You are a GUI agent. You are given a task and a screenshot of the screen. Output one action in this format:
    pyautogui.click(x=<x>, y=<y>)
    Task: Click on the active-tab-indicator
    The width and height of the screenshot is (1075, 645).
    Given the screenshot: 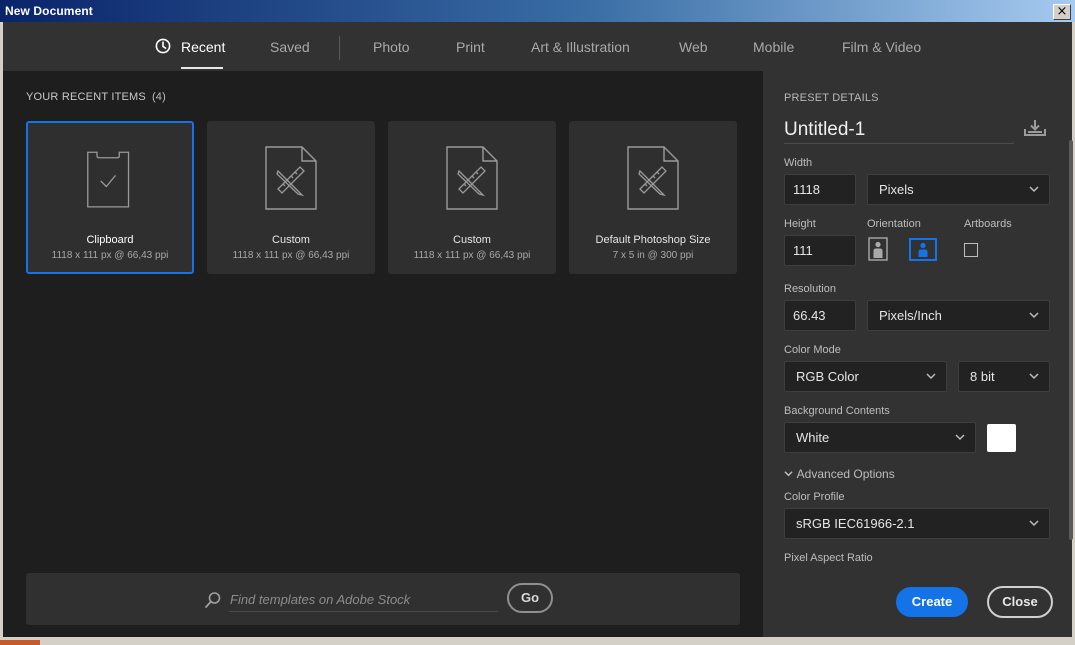 What is the action you would take?
    pyautogui.click(x=202, y=68)
    